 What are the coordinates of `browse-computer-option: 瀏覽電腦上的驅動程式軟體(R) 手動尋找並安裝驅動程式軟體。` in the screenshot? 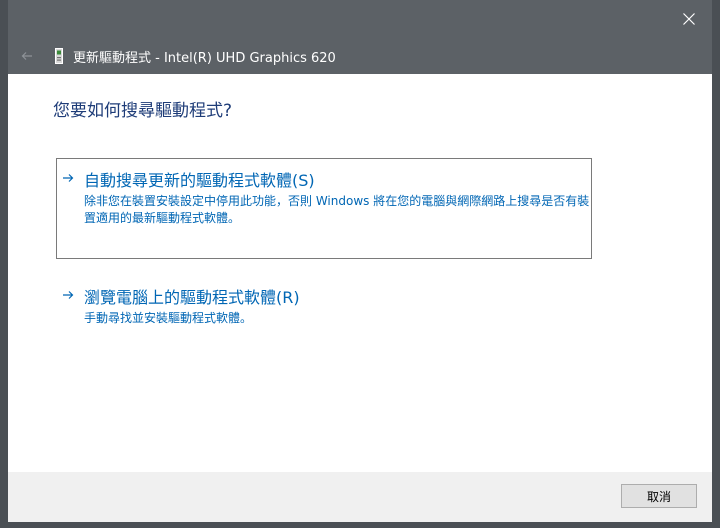 It's located at (324, 310).